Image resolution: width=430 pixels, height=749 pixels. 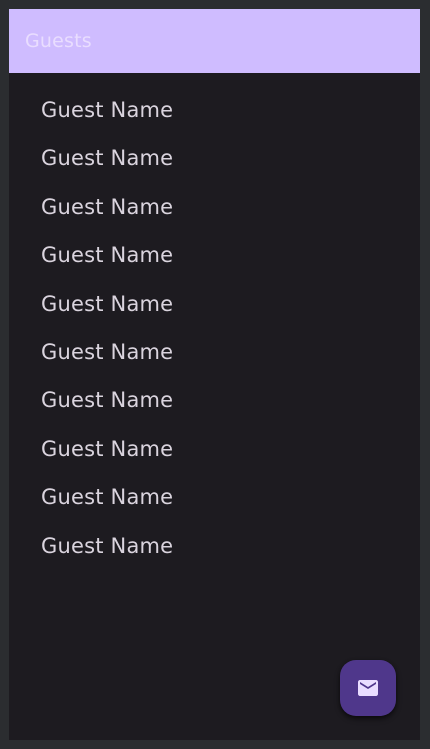 I want to click on page-title: Guests, so click(x=58, y=41).